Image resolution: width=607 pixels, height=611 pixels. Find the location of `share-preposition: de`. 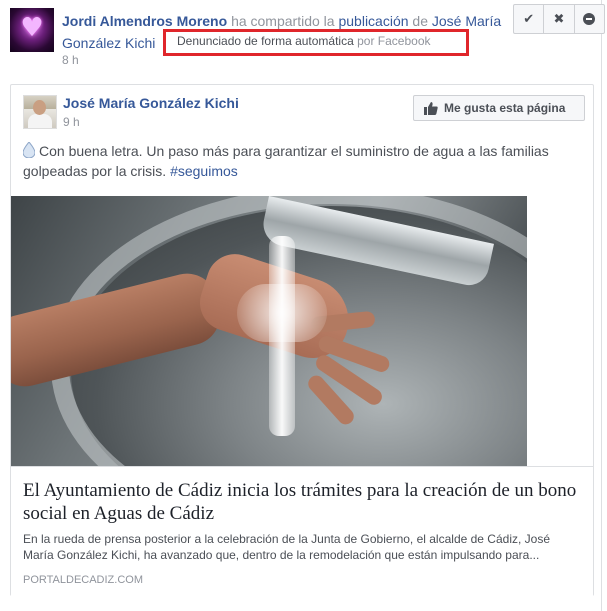

share-preposition: de is located at coordinates (420, 21).